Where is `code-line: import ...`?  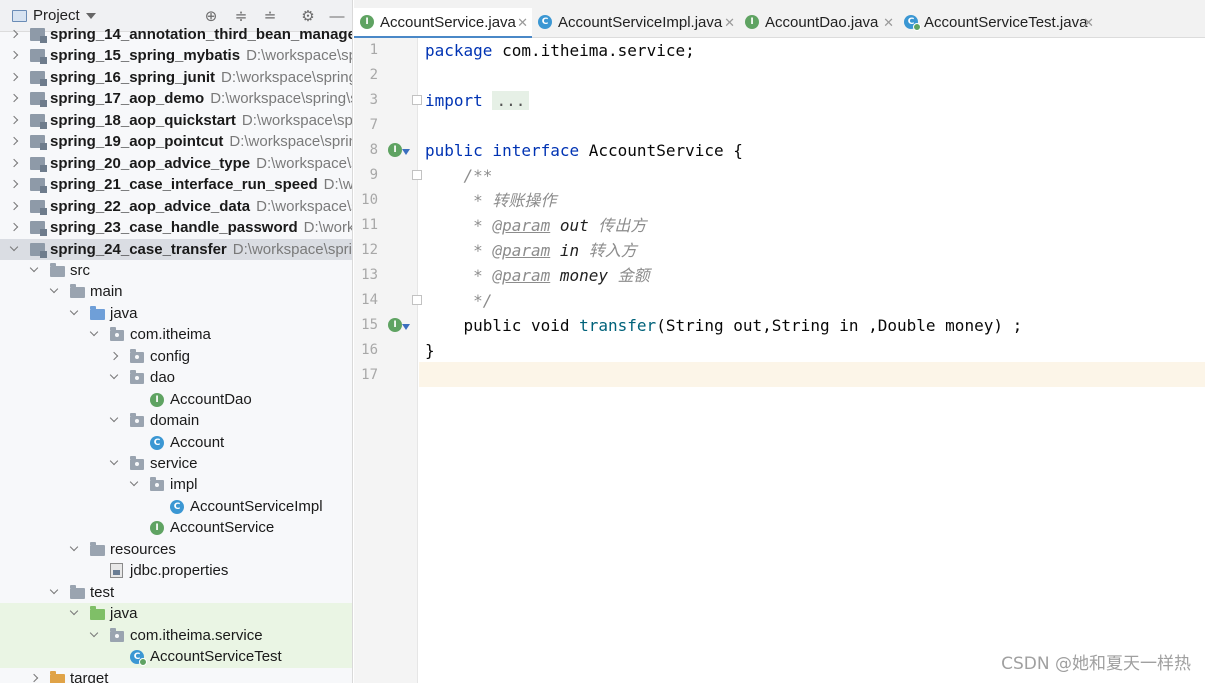
code-line: import ... is located at coordinates (477, 100).